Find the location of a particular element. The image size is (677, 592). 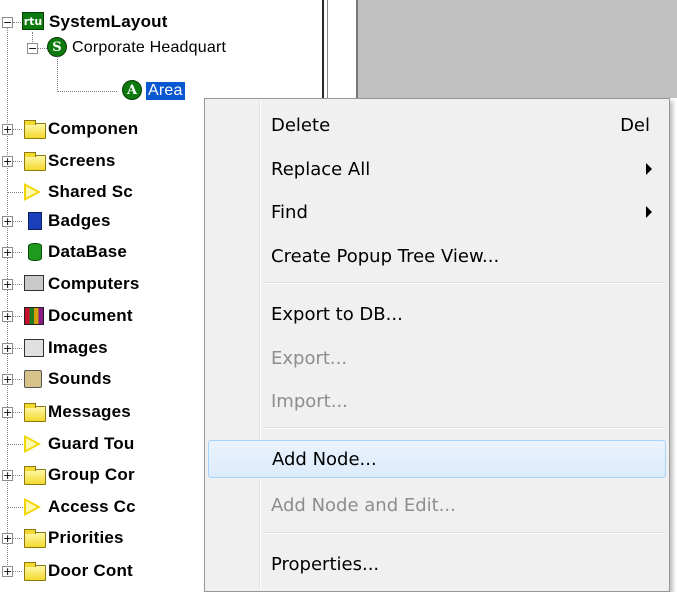

tree-node-label: Componen is located at coordinates (93, 128).